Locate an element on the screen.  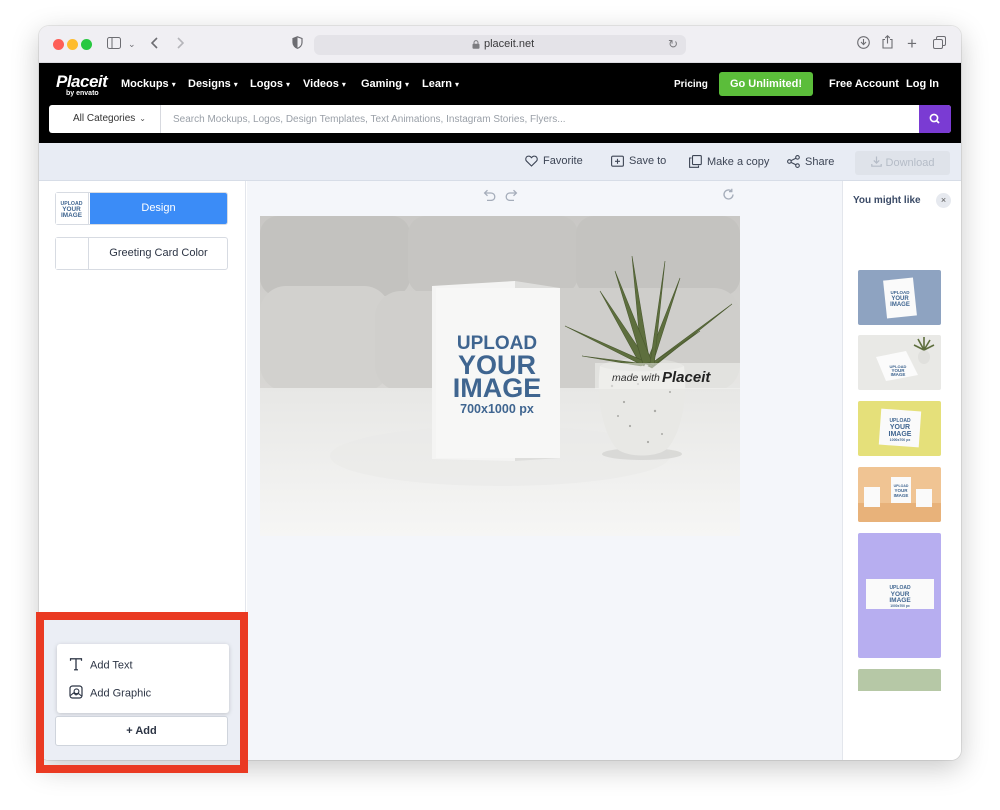
pricing-link: Pricing is located at coordinates (691, 84).